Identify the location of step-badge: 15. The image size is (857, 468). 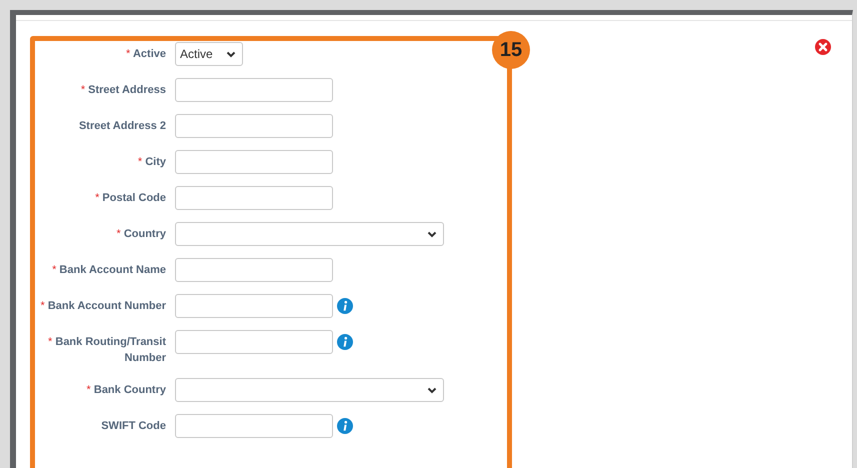
(511, 50).